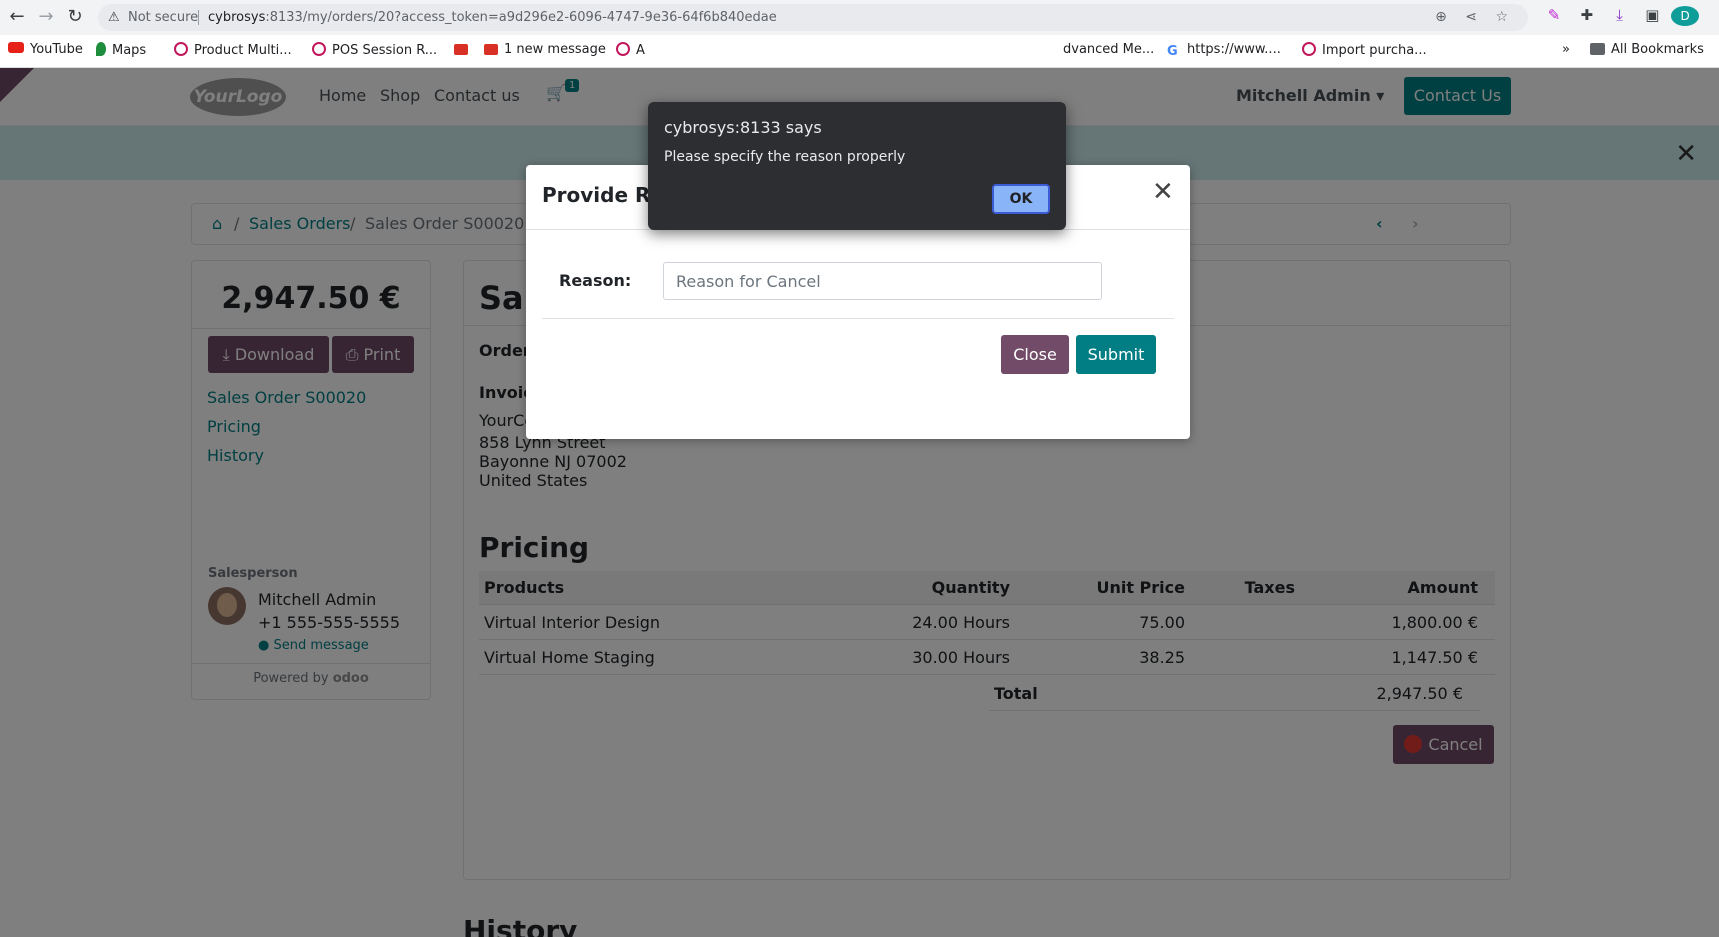  Describe the element at coordinates (121, 50) in the screenshot. I see `bookmark-maps: Maps` at that location.